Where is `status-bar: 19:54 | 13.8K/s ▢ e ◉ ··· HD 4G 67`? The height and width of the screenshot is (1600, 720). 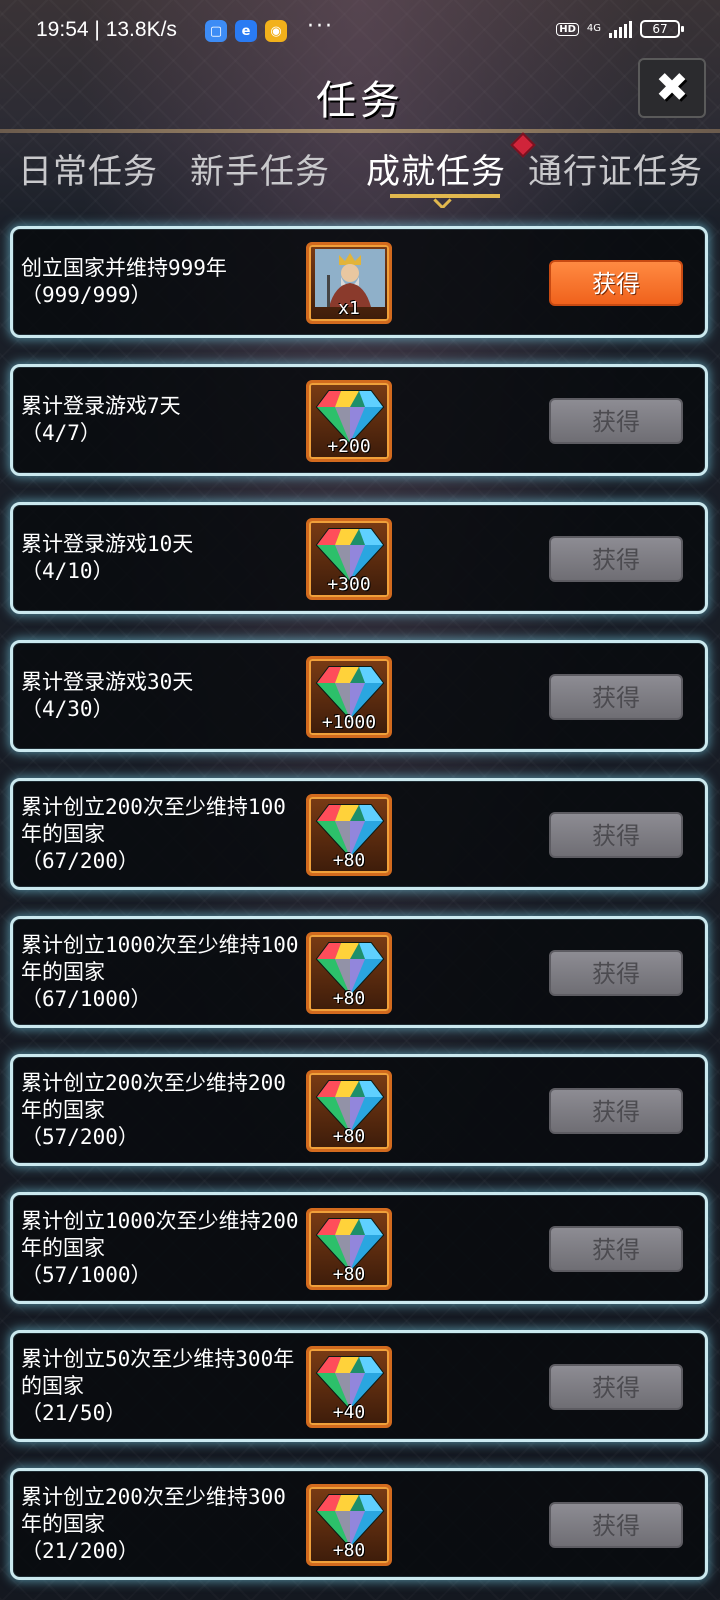
status-bar: 19:54 | 13.8K/s ▢ e ◉ ··· HD 4G 67 is located at coordinates (360, 32).